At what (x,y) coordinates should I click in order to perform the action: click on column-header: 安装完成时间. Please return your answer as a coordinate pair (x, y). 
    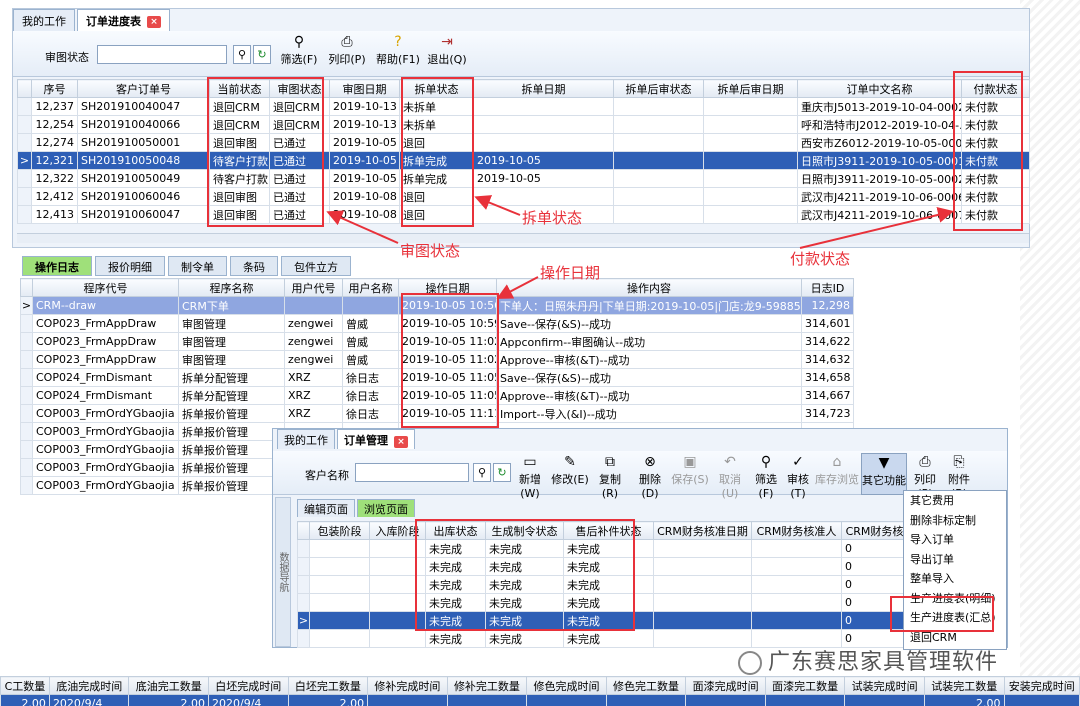
    Looking at the image, I should click on (1041, 685).